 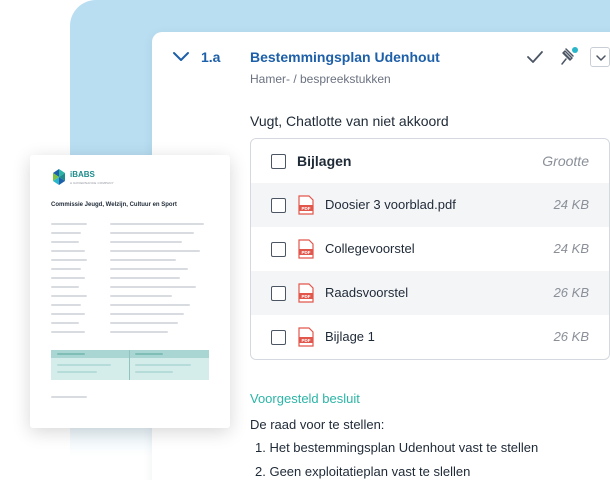 I want to click on agenda-item-number: 1.a, so click(x=211, y=57).